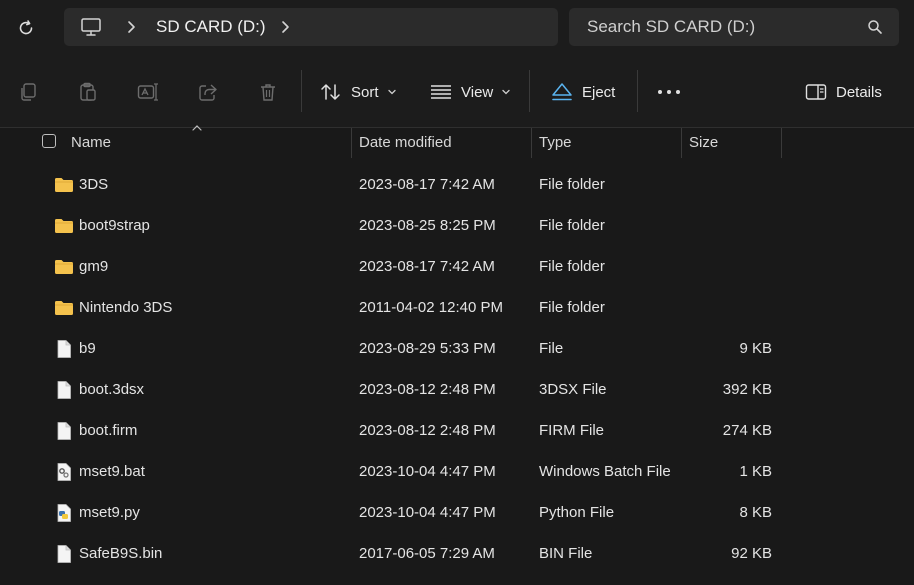 This screenshot has width=914, height=585. Describe the element at coordinates (562, 92) in the screenshot. I see `eject-icon` at that location.